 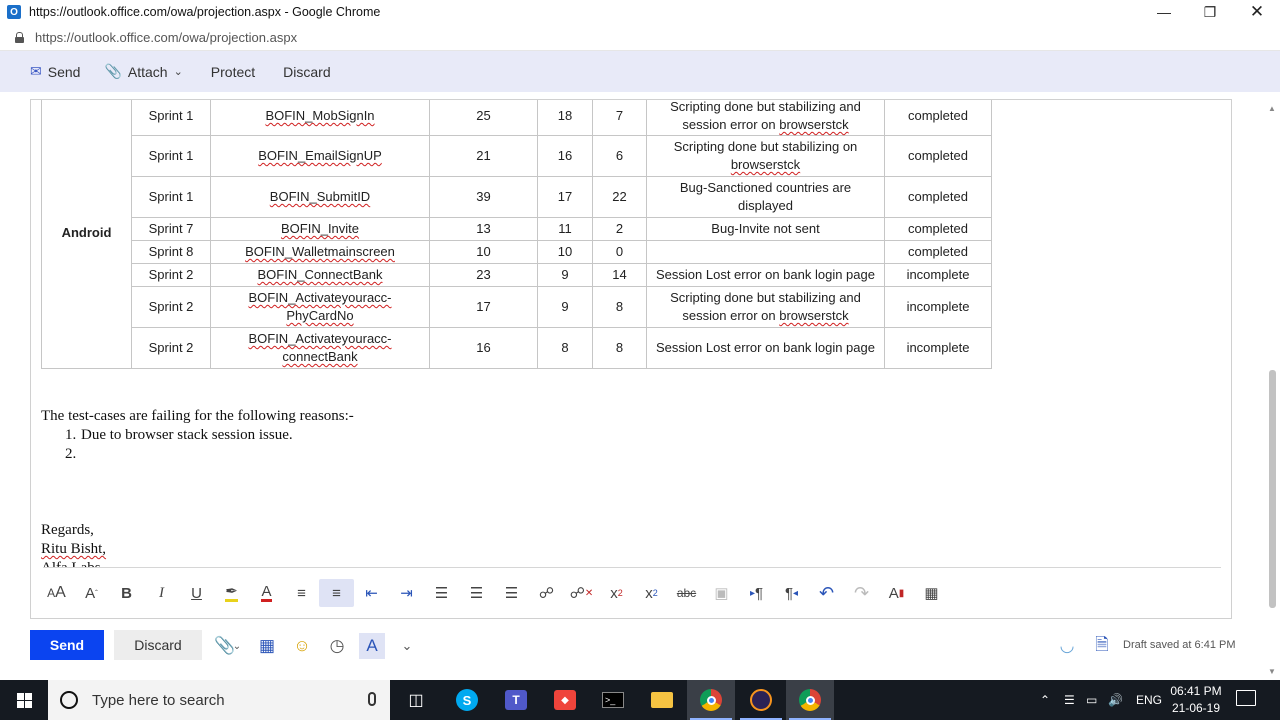 What do you see at coordinates (337, 646) in the screenshot?
I see `calendar-icon: ◷` at bounding box center [337, 646].